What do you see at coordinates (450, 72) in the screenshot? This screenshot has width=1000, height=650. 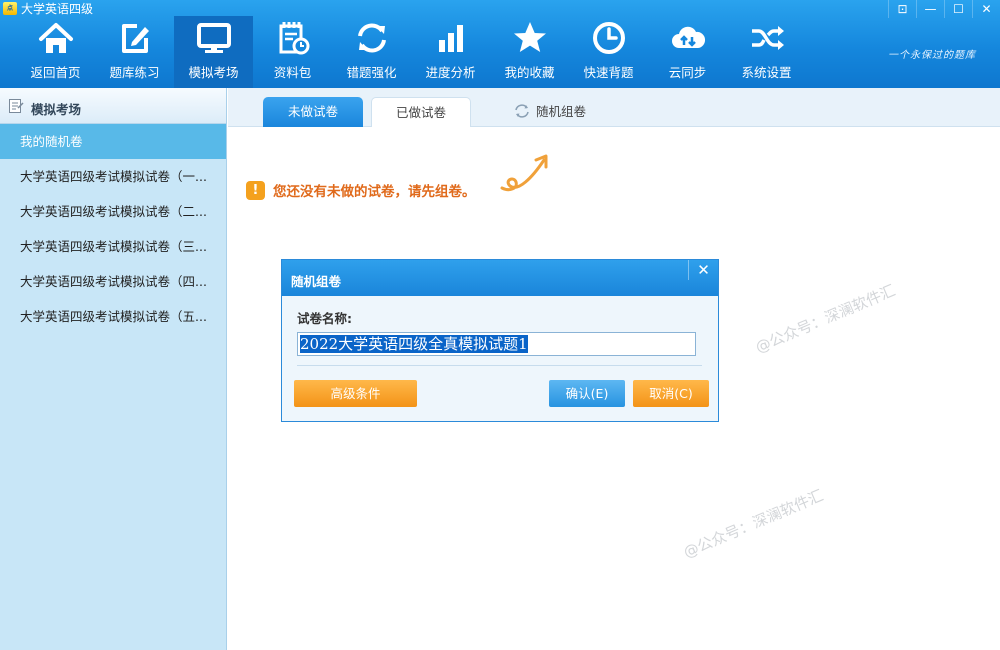 I see `nav-label: 进度分析` at bounding box center [450, 72].